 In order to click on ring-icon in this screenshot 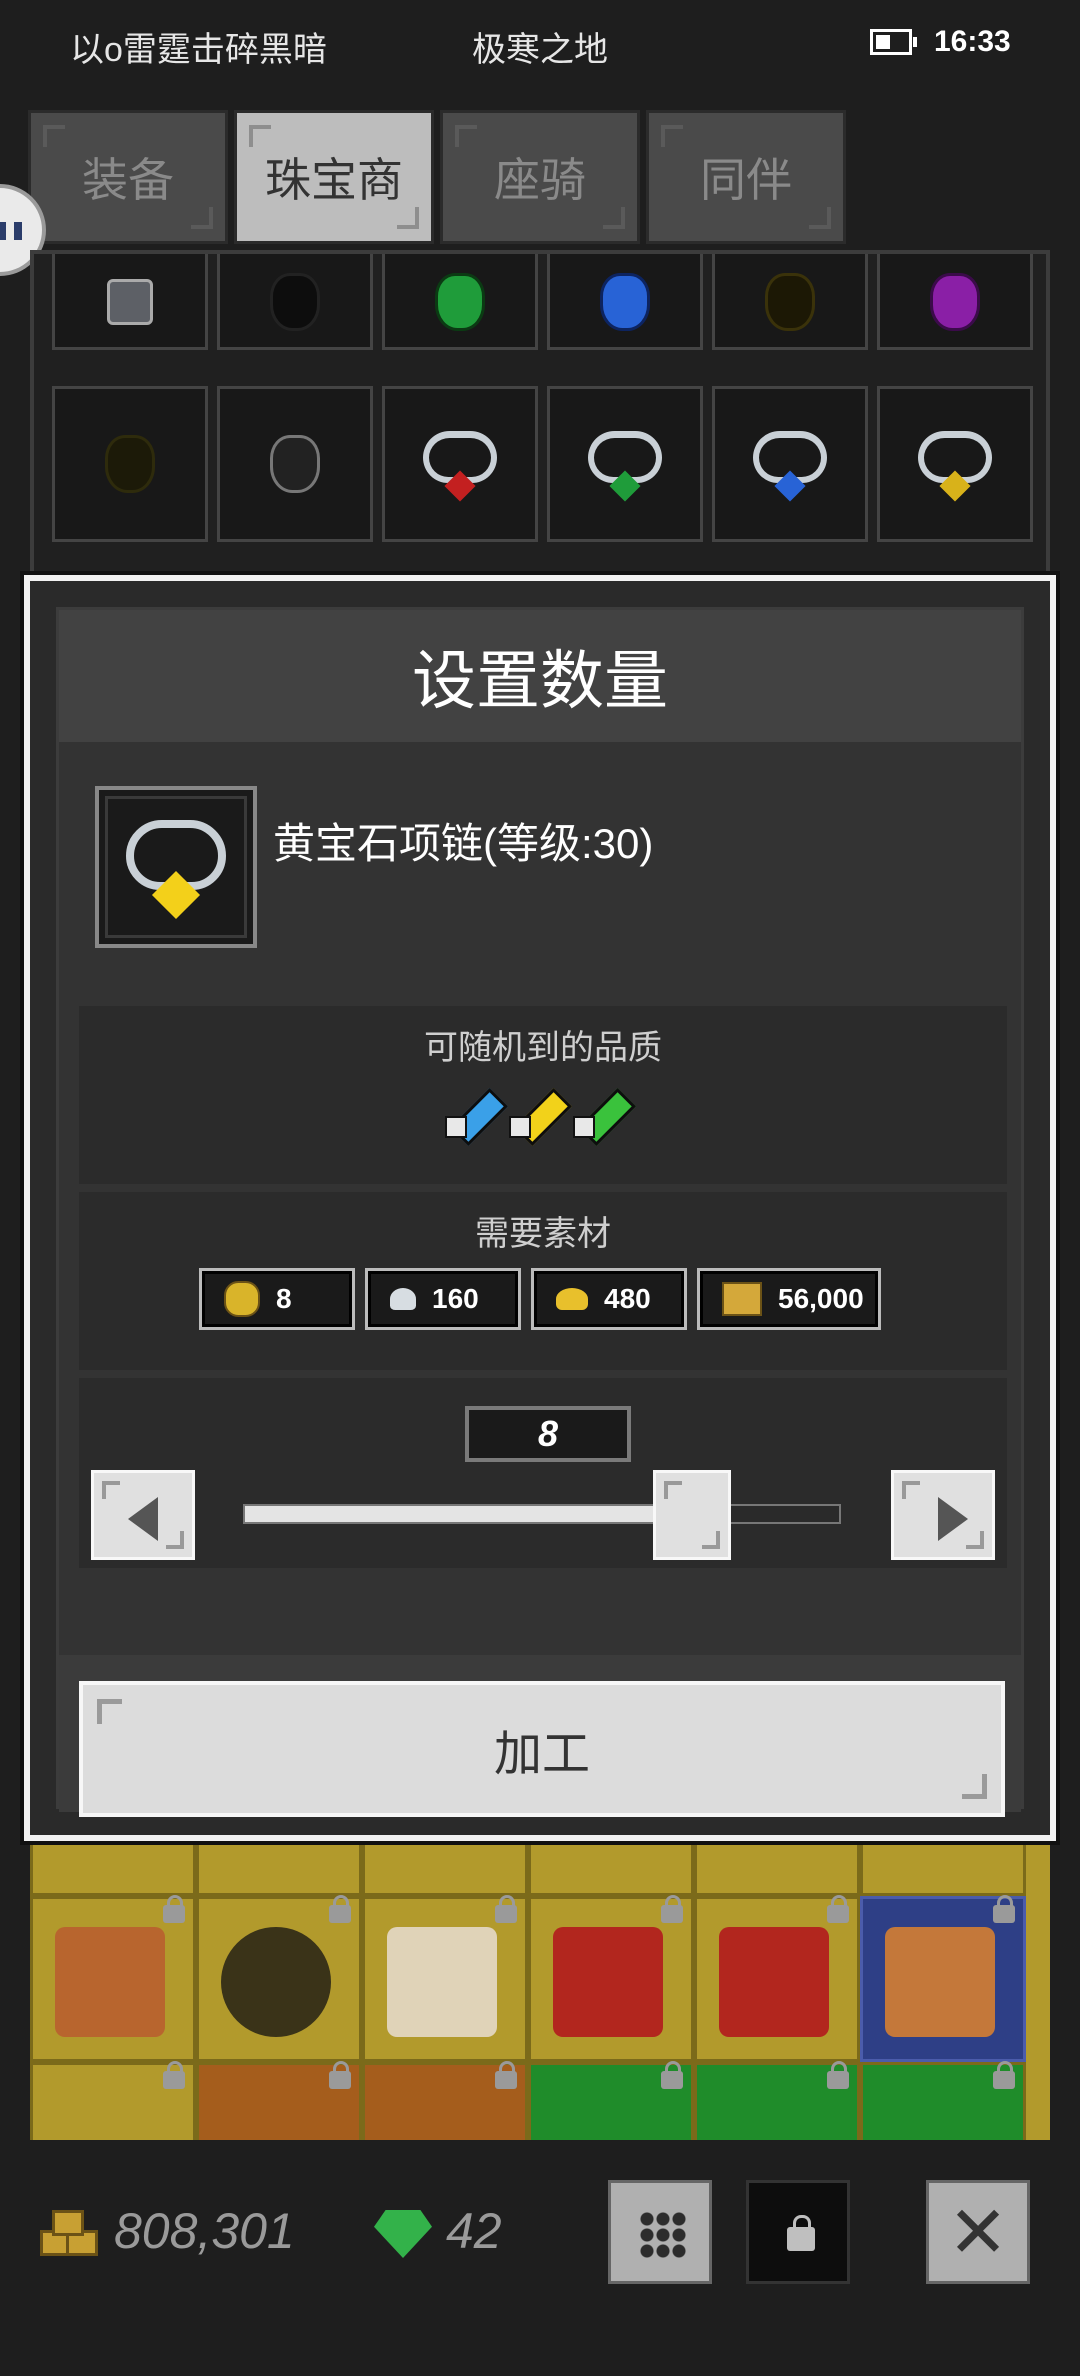, I will do `click(276, 1982)`.